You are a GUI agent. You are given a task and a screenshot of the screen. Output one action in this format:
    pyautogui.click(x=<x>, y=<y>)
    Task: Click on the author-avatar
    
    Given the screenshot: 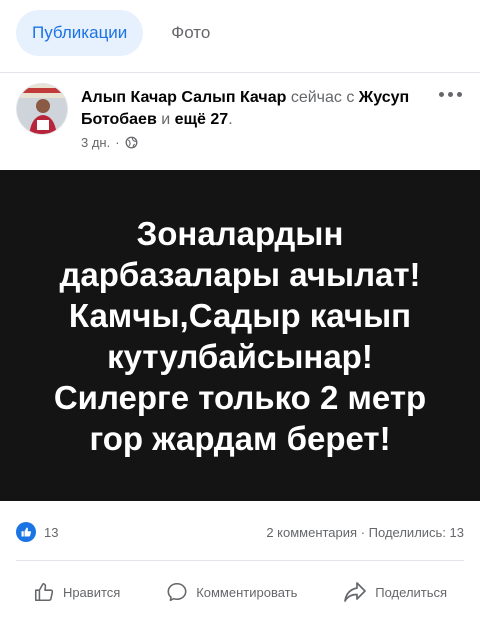 What is the action you would take?
    pyautogui.click(x=42, y=109)
    